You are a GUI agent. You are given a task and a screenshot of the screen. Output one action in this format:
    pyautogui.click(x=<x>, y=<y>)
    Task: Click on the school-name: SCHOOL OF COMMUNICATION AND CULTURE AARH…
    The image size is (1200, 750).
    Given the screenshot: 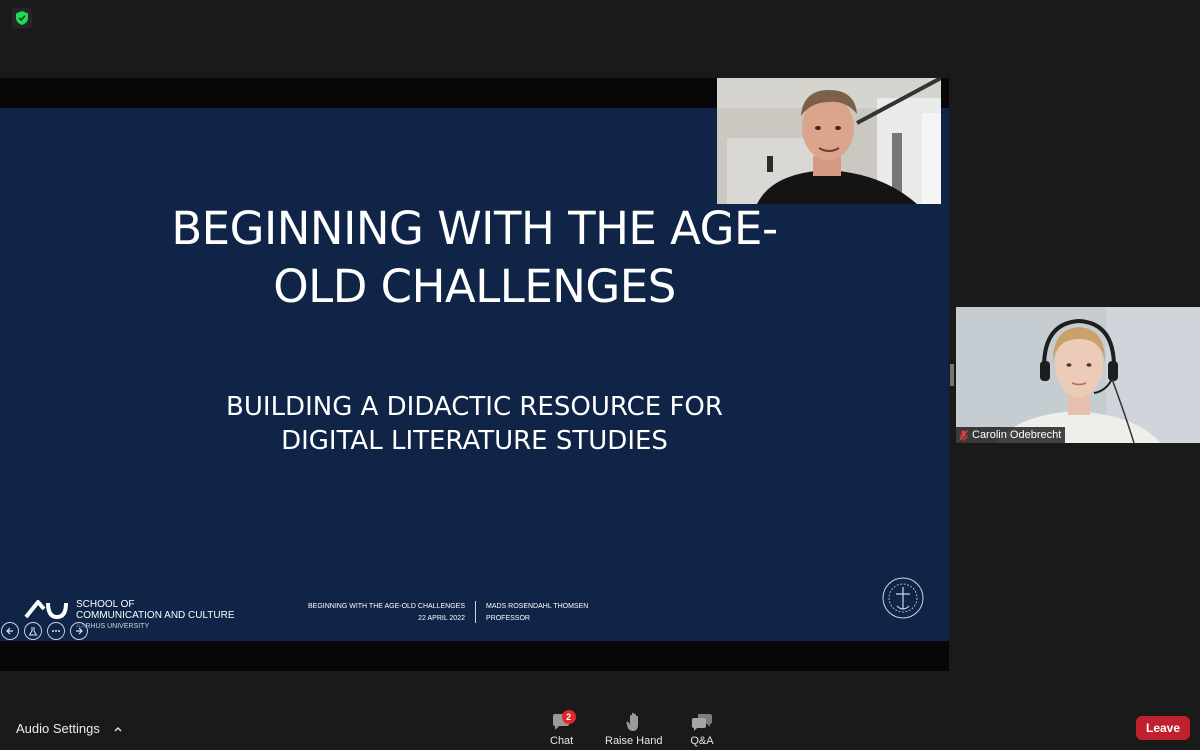 What is the action you would take?
    pyautogui.click(x=155, y=614)
    